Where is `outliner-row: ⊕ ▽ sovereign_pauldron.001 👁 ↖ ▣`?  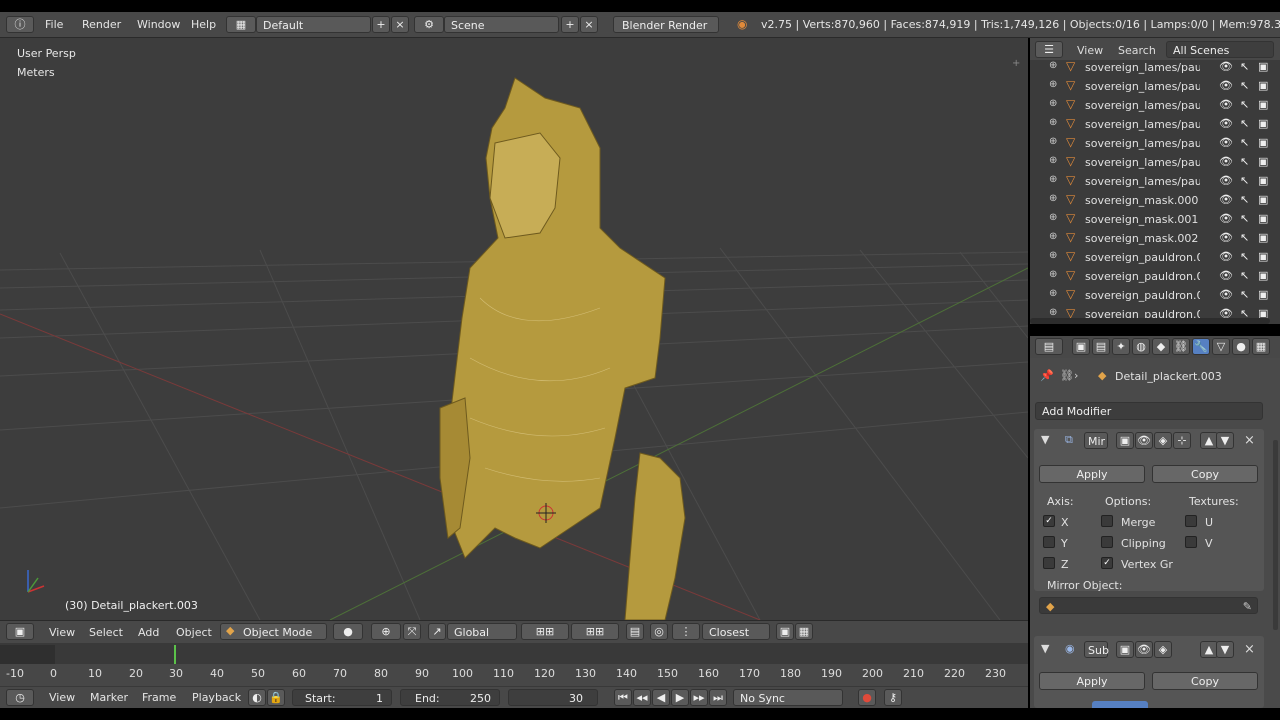
outliner-row: ⊕ ▽ sovereign_pauldron.001 👁 ↖ ▣ is located at coordinates (1152, 276).